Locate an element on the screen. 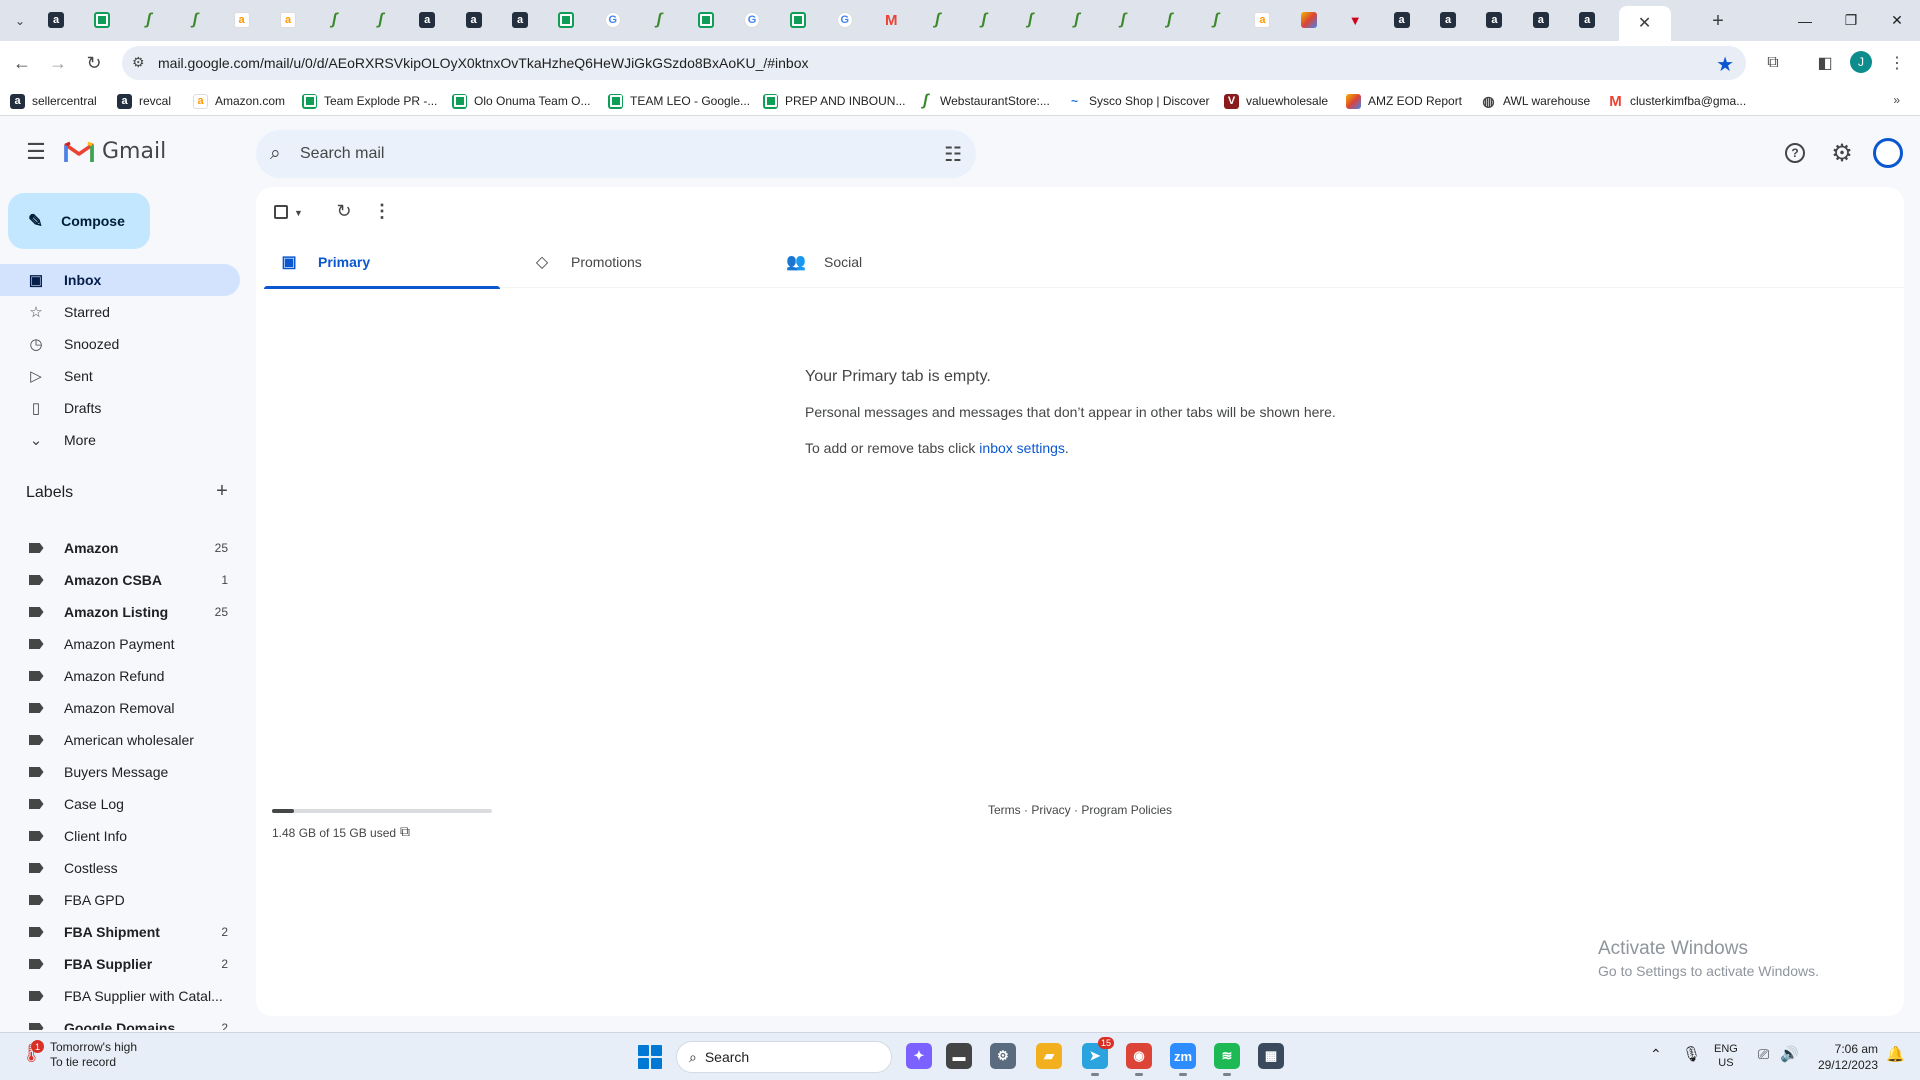 This screenshot has height=1080, width=1920. inbox-settings-link: inbox settings is located at coordinates (1022, 448).